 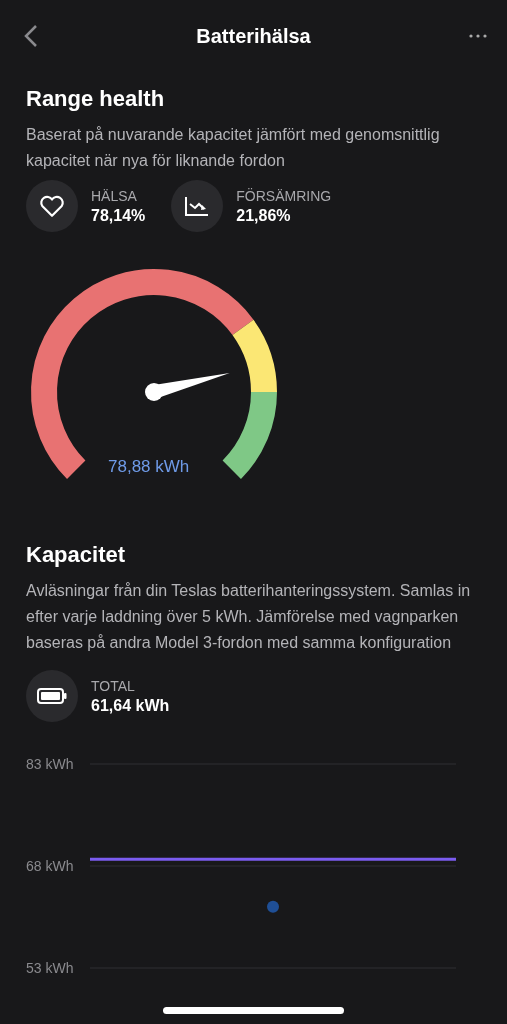 I want to click on stat-value: 21,86%, so click(x=264, y=215).